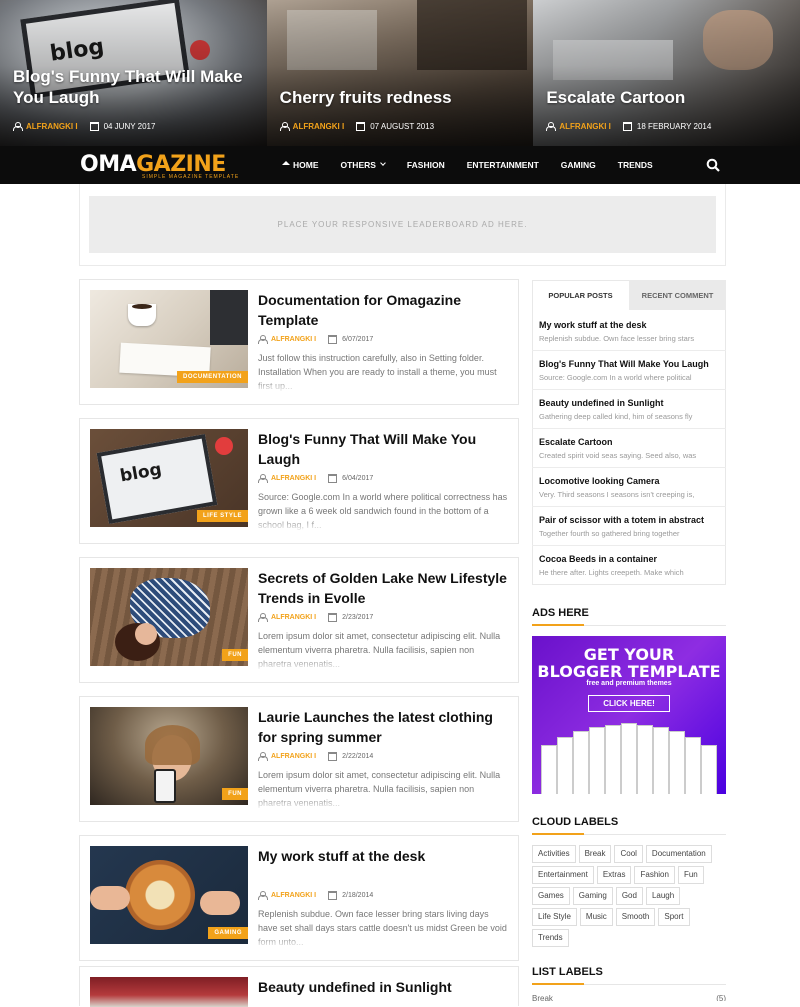 This screenshot has height=1007, width=800. Describe the element at coordinates (596, 917) in the screenshot. I see `label-tag: Music` at that location.